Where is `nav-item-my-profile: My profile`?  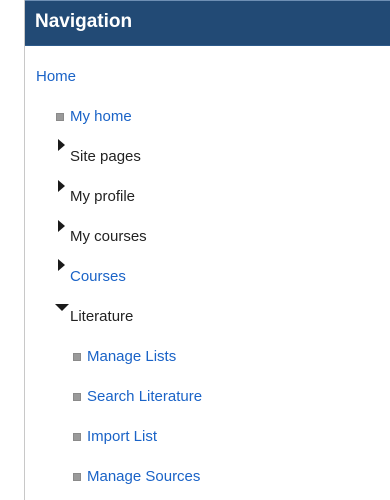 nav-item-my-profile: My profile is located at coordinates (102, 197).